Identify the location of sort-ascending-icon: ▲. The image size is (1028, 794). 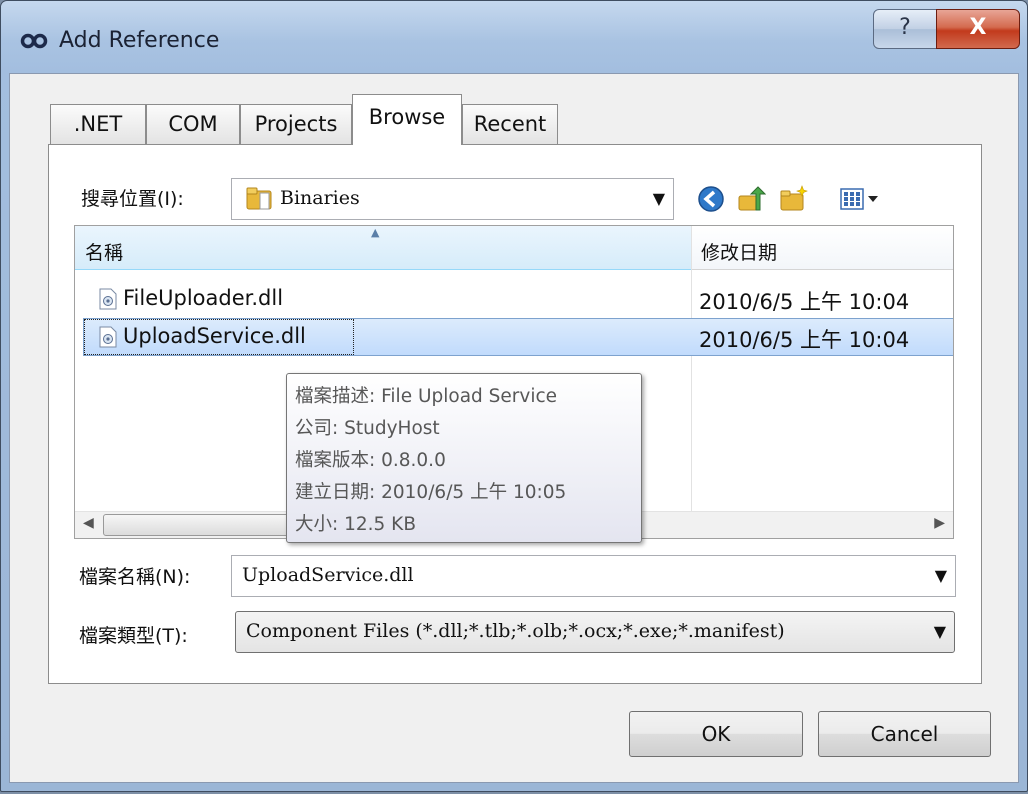
(375, 232).